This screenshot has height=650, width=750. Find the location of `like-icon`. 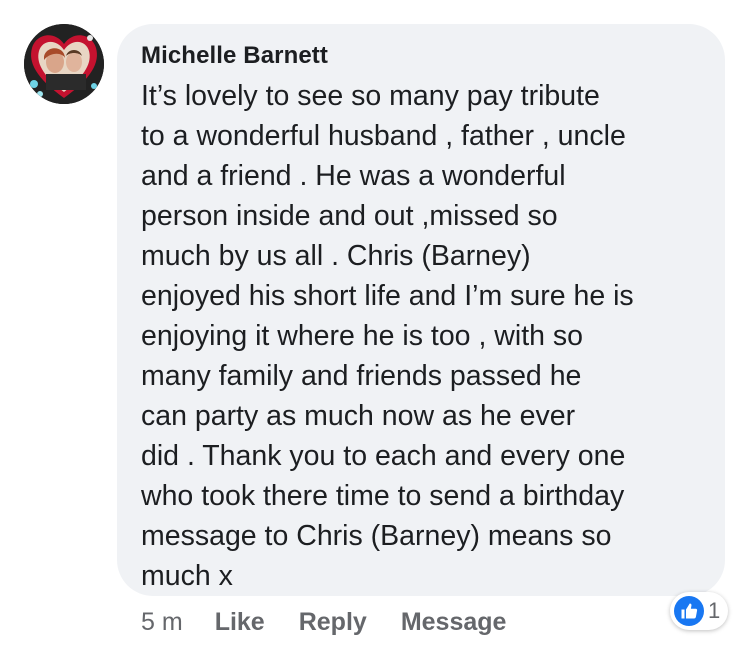

like-icon is located at coordinates (689, 611).